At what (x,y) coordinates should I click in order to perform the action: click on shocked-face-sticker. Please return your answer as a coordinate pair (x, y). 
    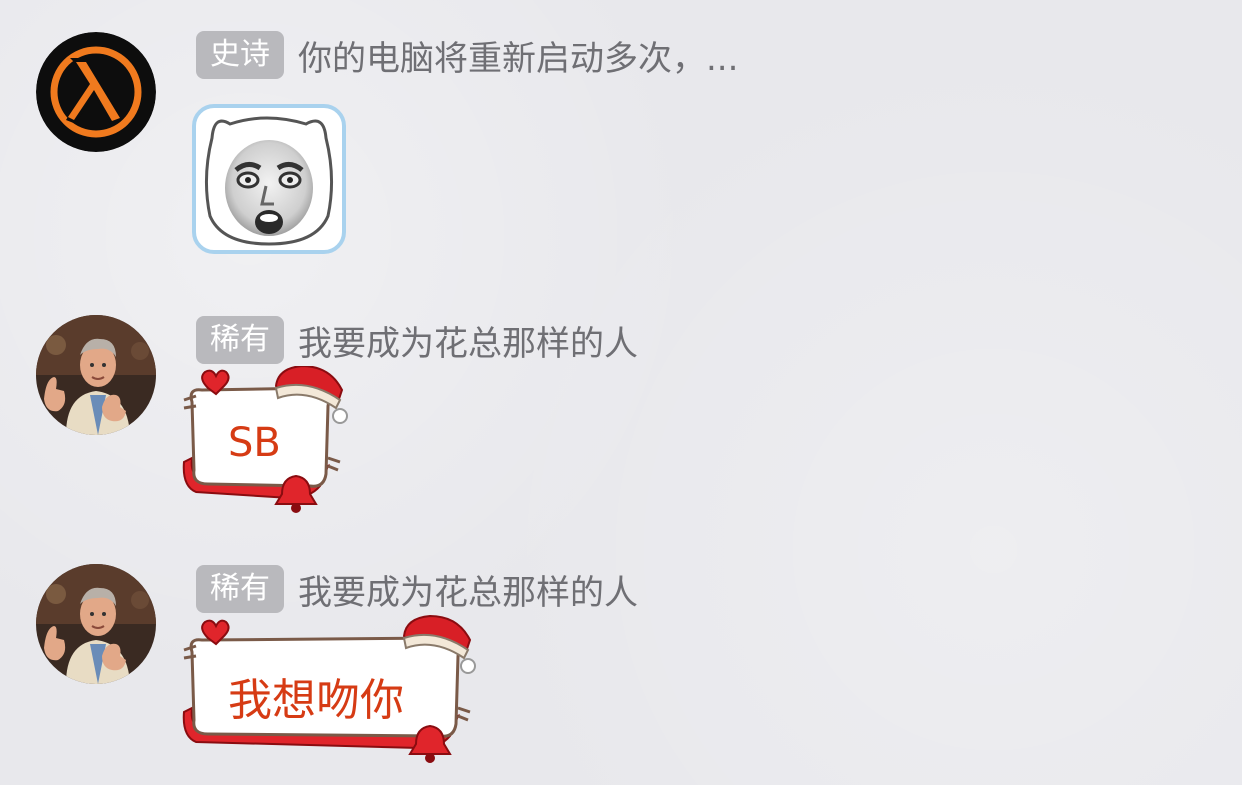
    Looking at the image, I should click on (269, 181).